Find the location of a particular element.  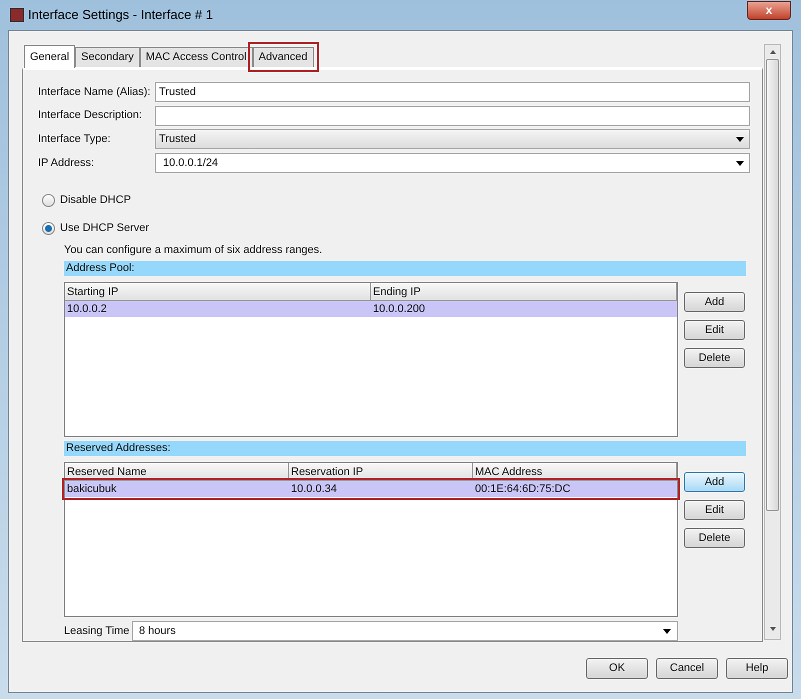

dropdown: 8 hours is located at coordinates (405, 631).